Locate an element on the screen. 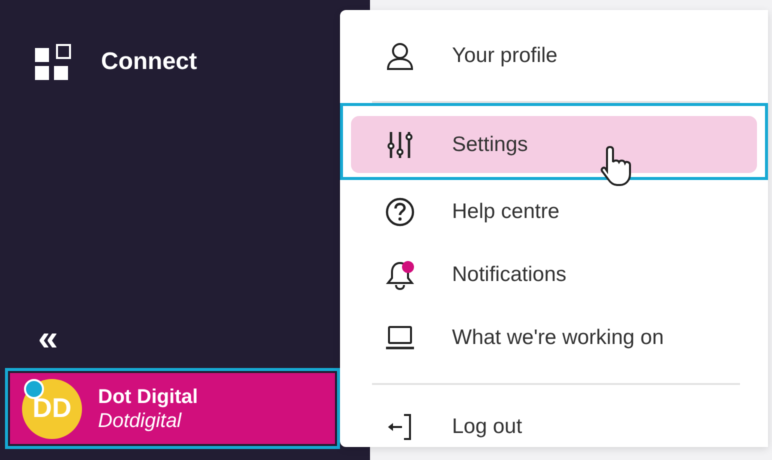 The image size is (772, 460). menu-item: What we're working on is located at coordinates (554, 337).